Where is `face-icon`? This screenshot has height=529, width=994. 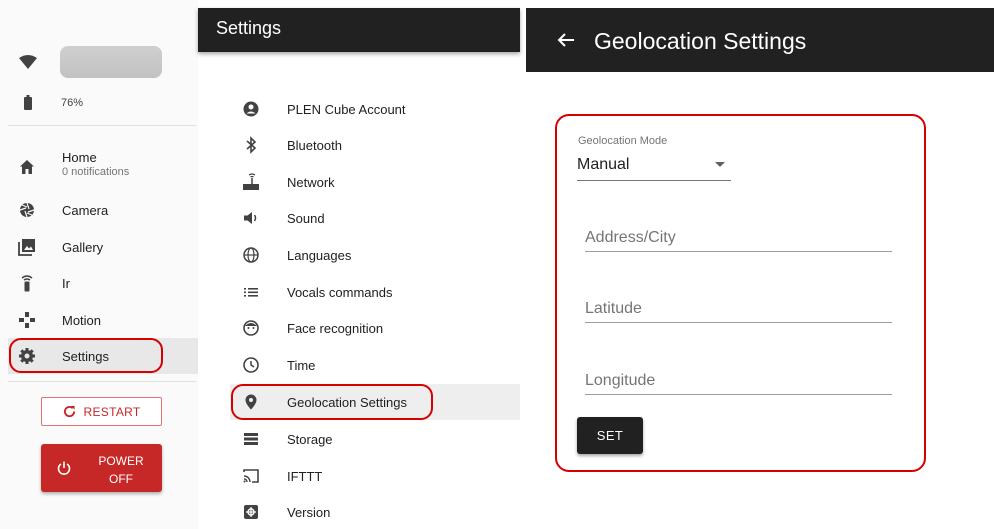 face-icon is located at coordinates (251, 328).